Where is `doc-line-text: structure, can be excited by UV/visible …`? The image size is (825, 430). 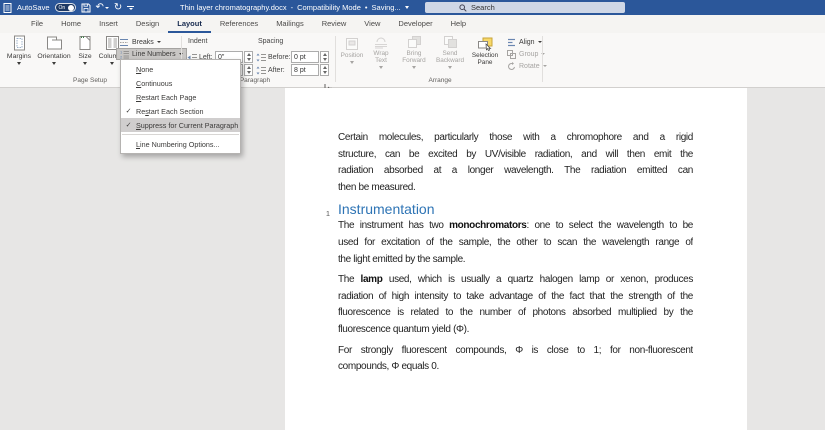
doc-line-text: structure, can be excited by UV/visible … is located at coordinates (515, 155).